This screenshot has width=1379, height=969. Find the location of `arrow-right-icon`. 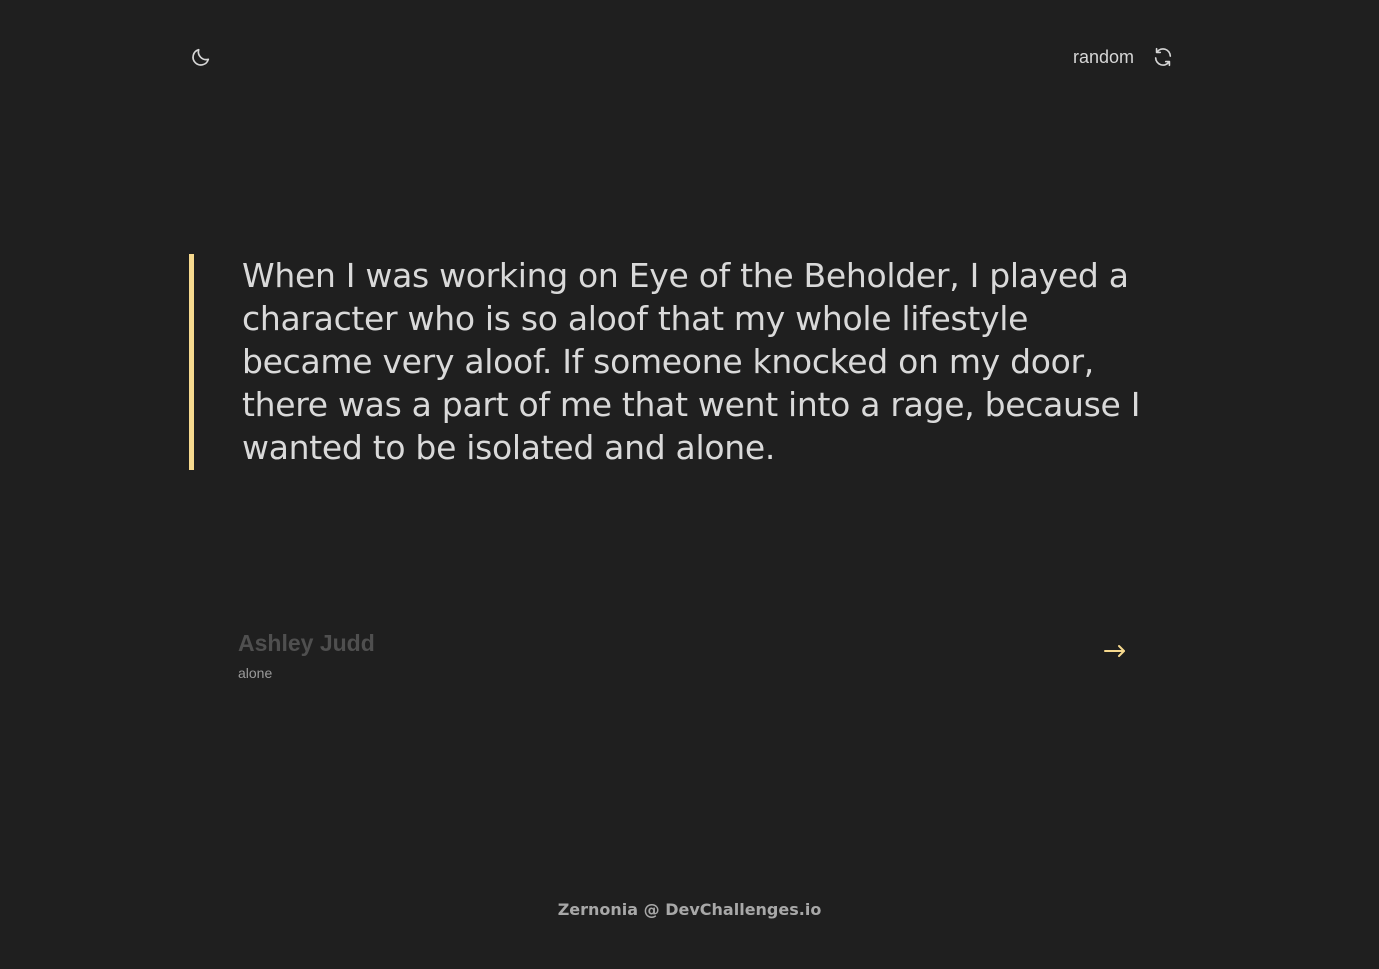

arrow-right-icon is located at coordinates (1114, 651).